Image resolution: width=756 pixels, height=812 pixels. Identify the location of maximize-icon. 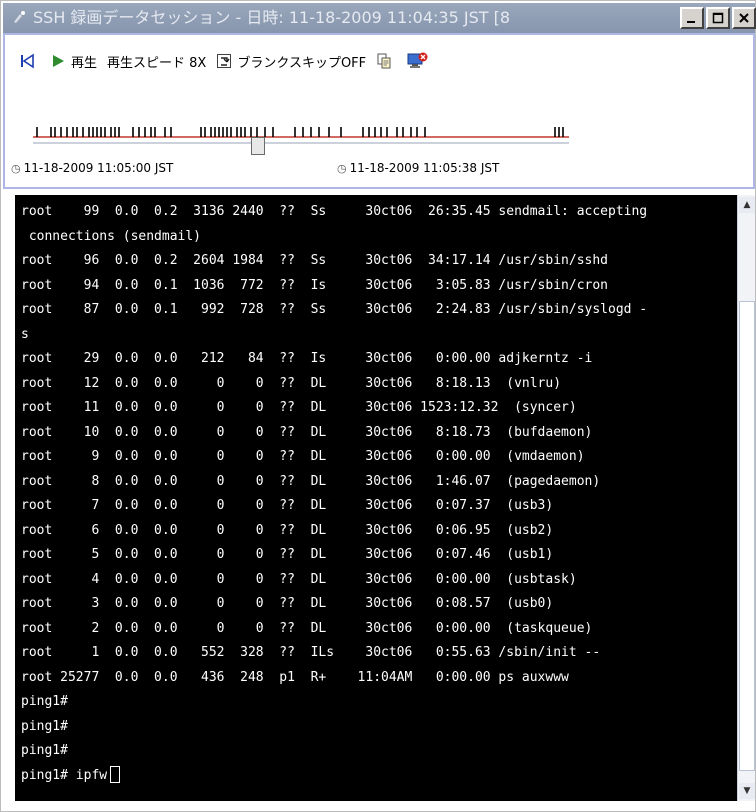
(718, 18).